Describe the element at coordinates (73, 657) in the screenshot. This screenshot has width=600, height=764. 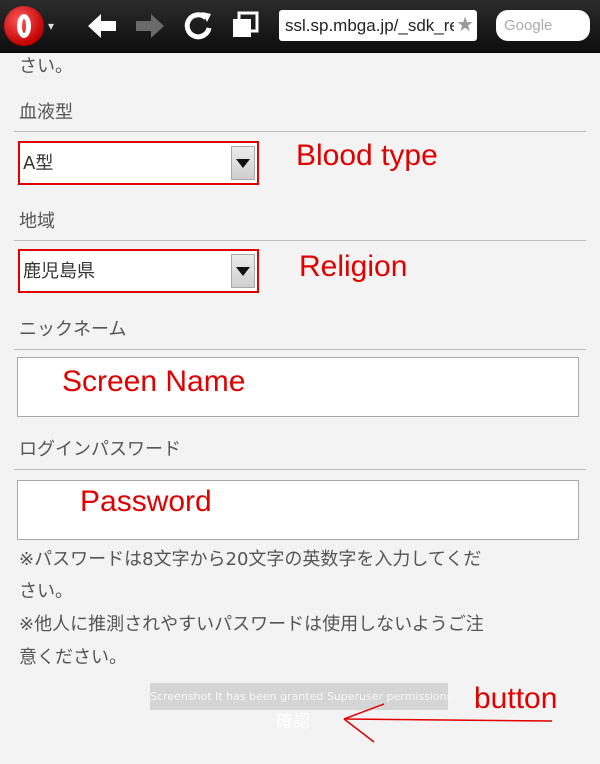
I see `password-note-line: 意ください。` at that location.